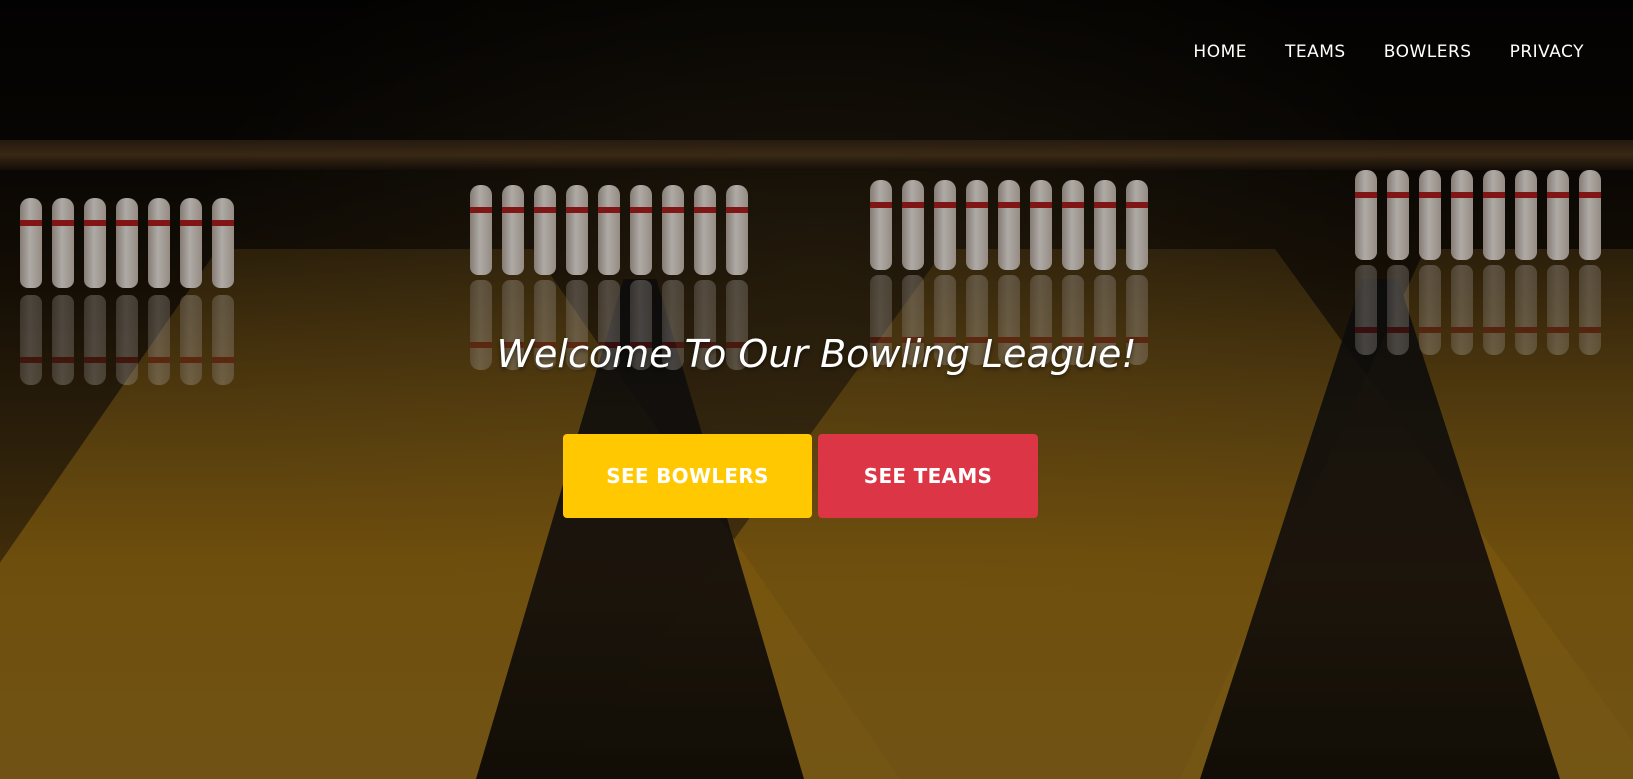 The height and width of the screenshot is (779, 1633). Describe the element at coordinates (687, 476) in the screenshot. I see `see-bowlers-button: SEE BOWLERS` at that location.